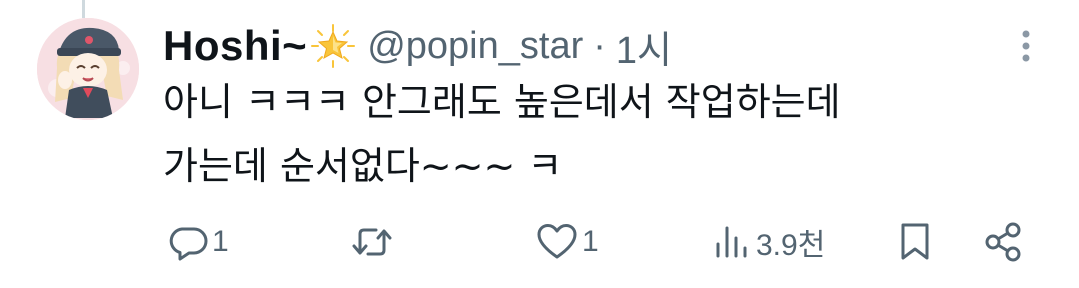  I want to click on reply-button: 1, so click(198, 242).